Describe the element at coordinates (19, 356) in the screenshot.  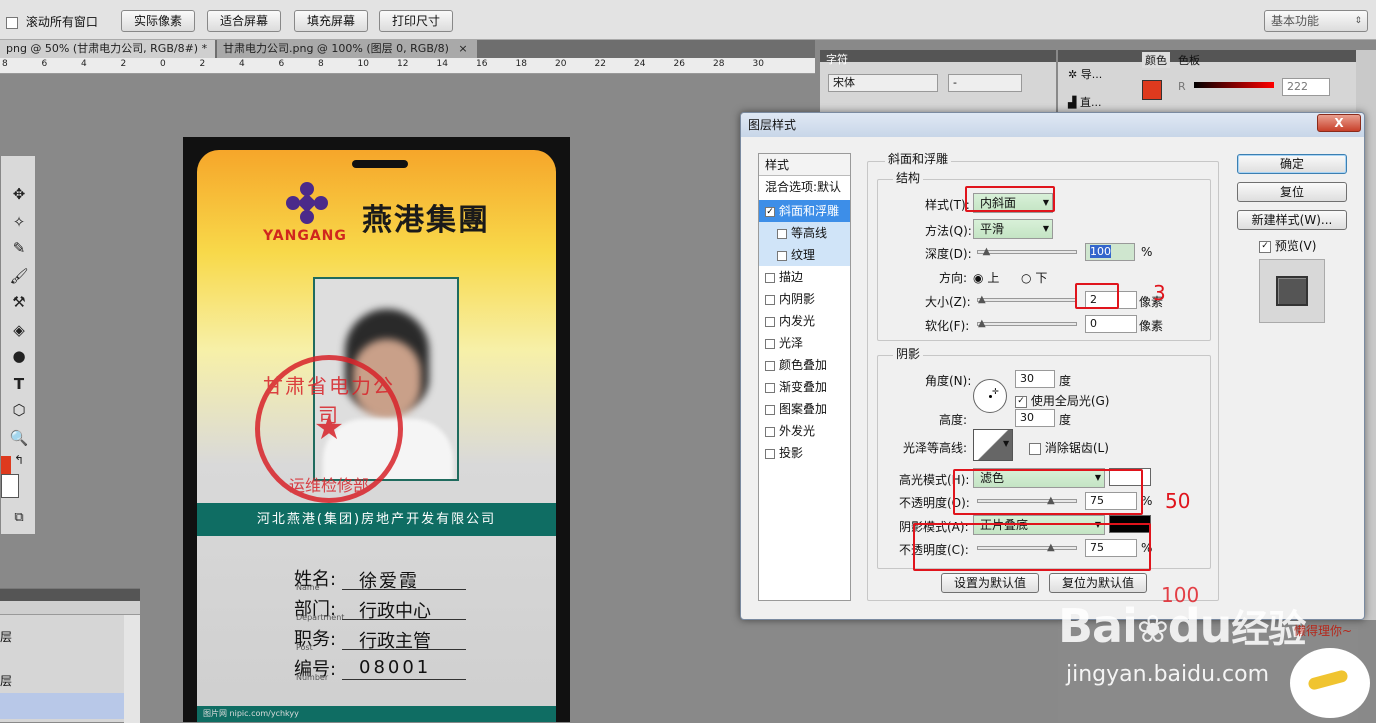
I see `dodge-tool-icon: ●` at that location.